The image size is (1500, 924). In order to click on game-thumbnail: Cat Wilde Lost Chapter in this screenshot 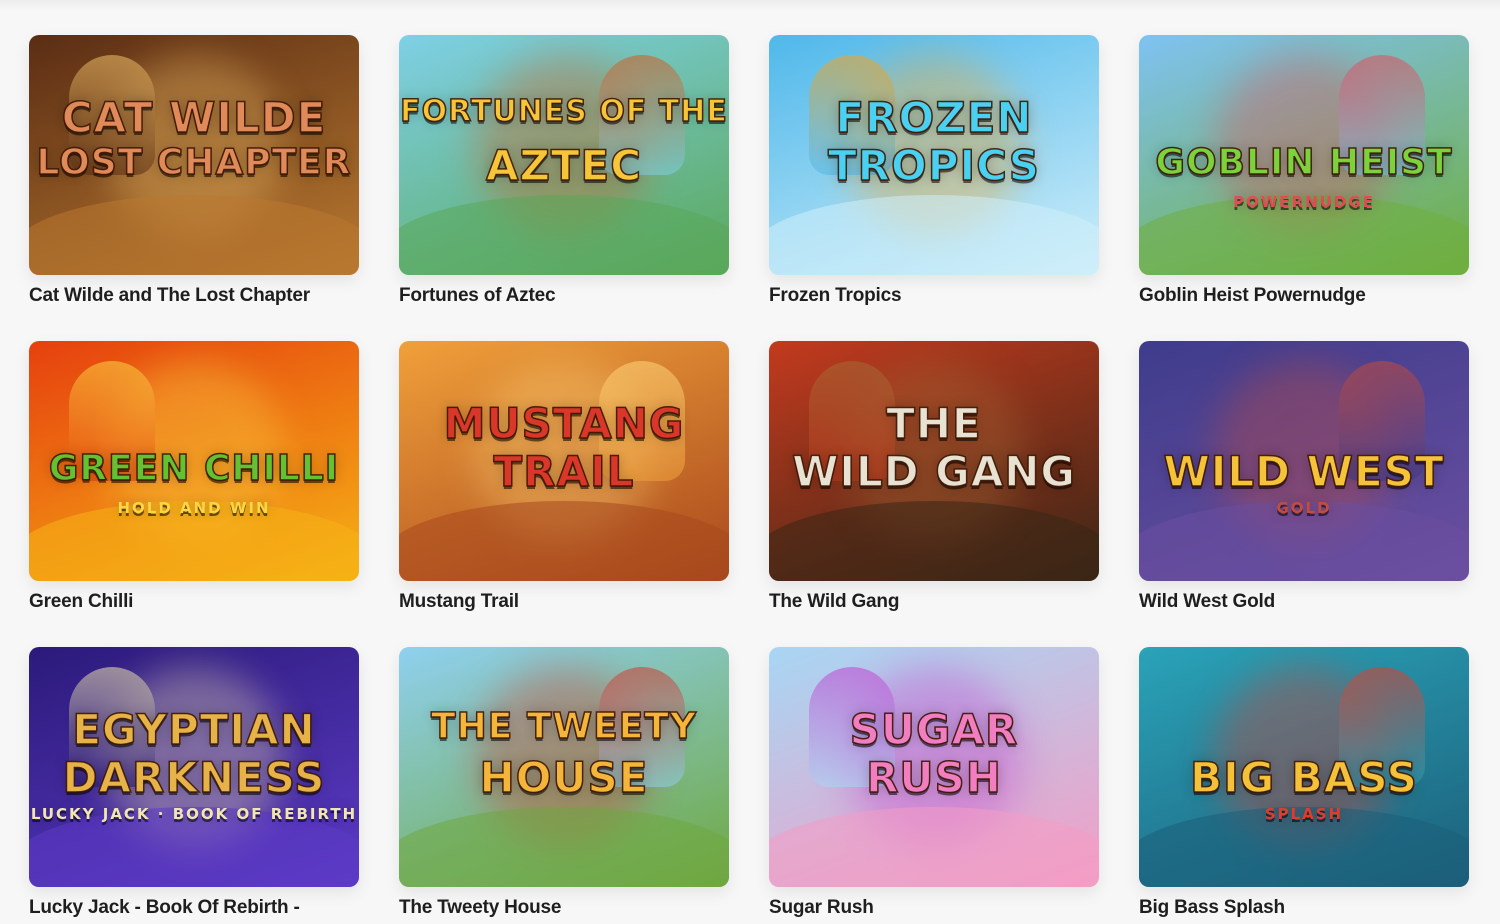, I will do `click(194, 155)`.